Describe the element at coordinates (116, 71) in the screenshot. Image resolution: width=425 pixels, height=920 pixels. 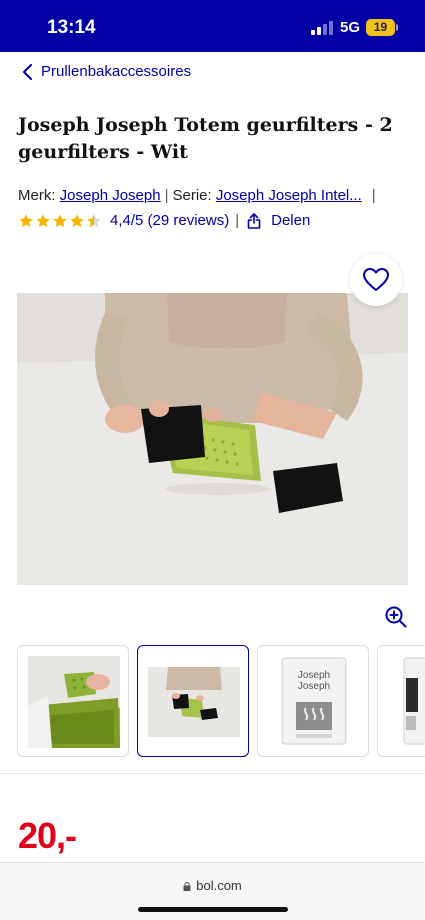
I see `breadcrumb-label: Prullenbakaccessoires` at that location.